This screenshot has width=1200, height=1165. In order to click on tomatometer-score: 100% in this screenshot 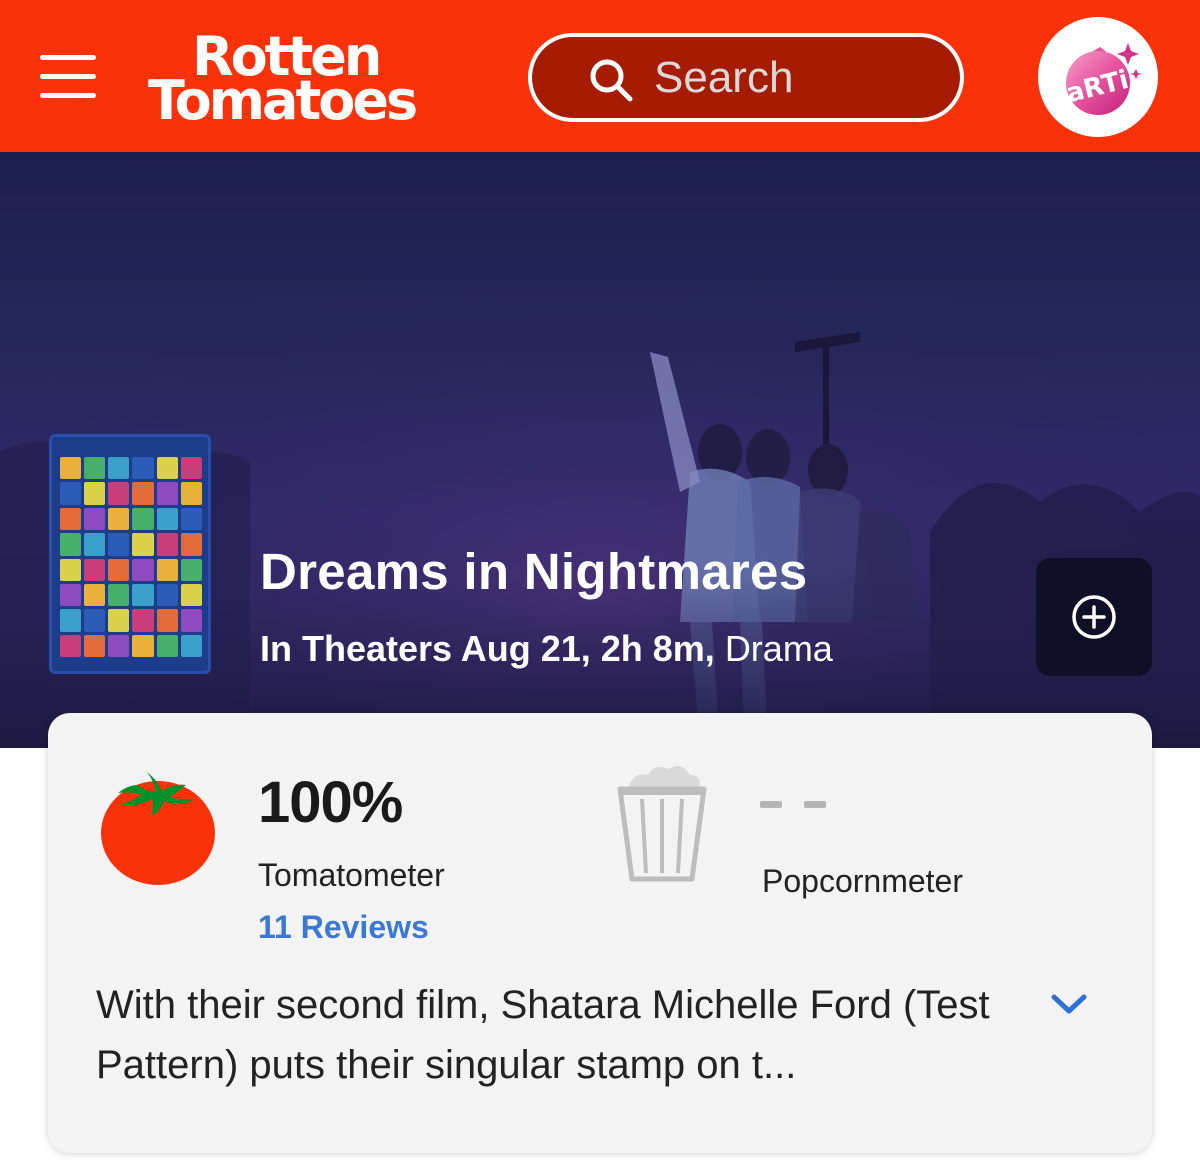, I will do `click(330, 802)`.